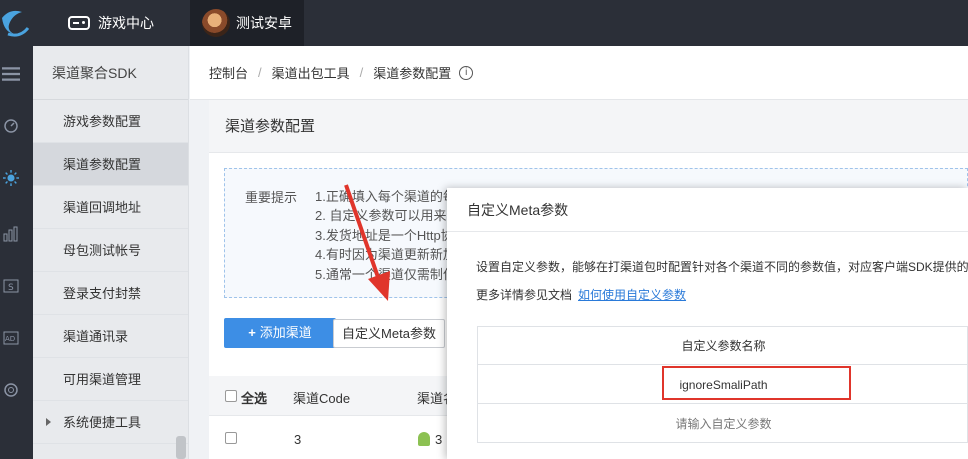 The height and width of the screenshot is (459, 968). Describe the element at coordinates (16, 252) in the screenshot. I see `icon-rail: S AD` at that location.